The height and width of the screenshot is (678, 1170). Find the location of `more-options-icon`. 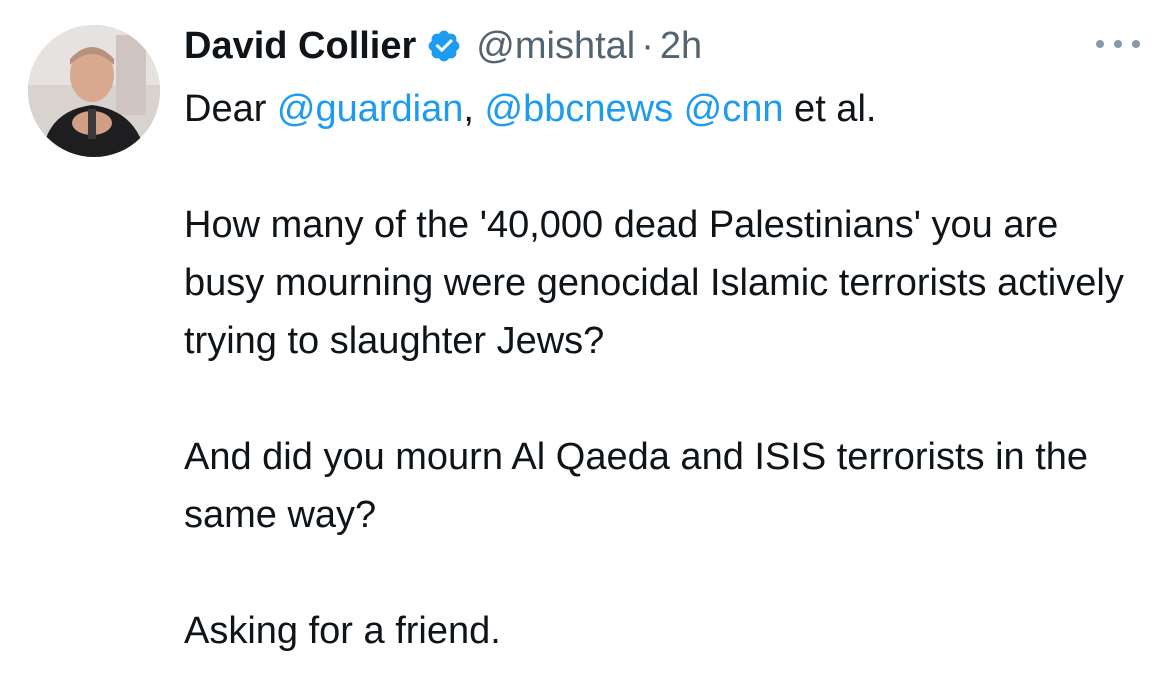

more-options-icon is located at coordinates (1118, 44).